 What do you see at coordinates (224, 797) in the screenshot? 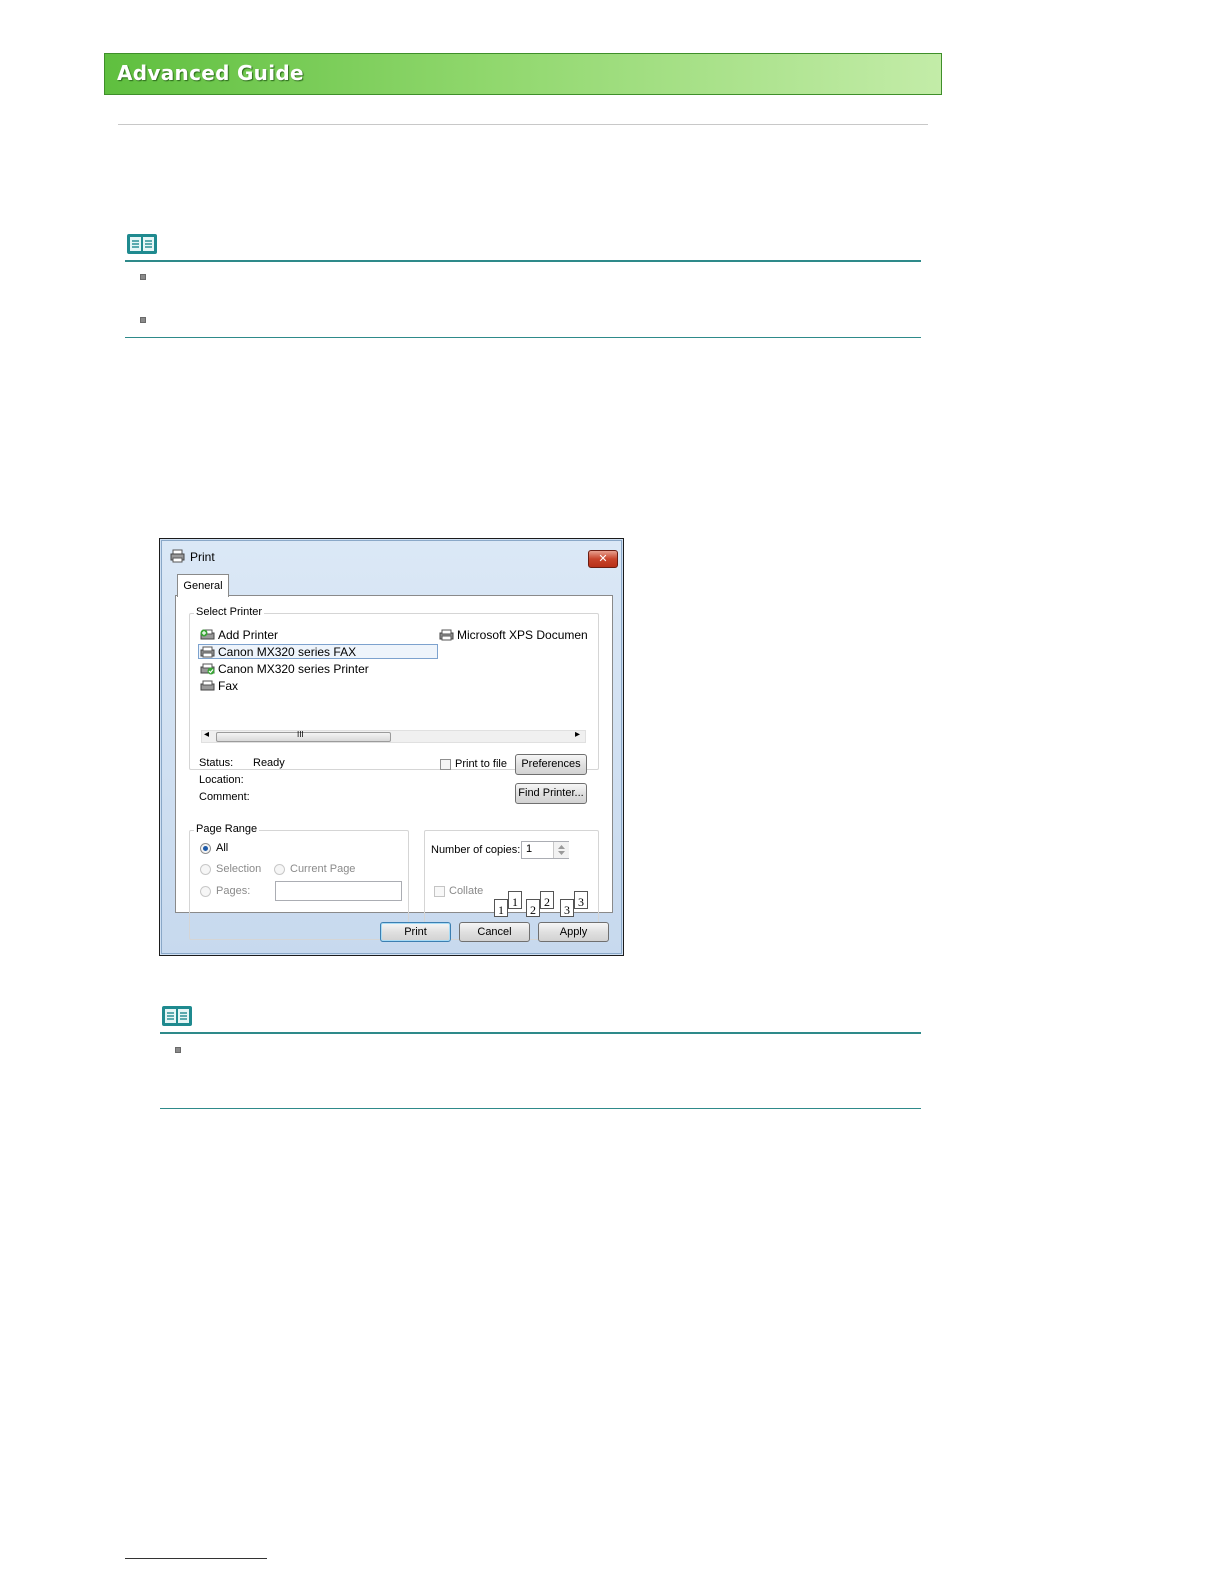
I see `comment-label: Comment:` at bounding box center [224, 797].